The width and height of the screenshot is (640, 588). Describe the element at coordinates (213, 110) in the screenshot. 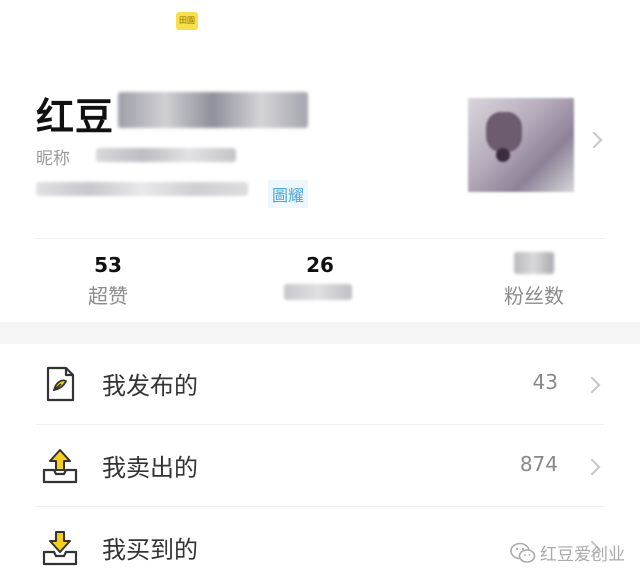

I see `name-redaction` at that location.